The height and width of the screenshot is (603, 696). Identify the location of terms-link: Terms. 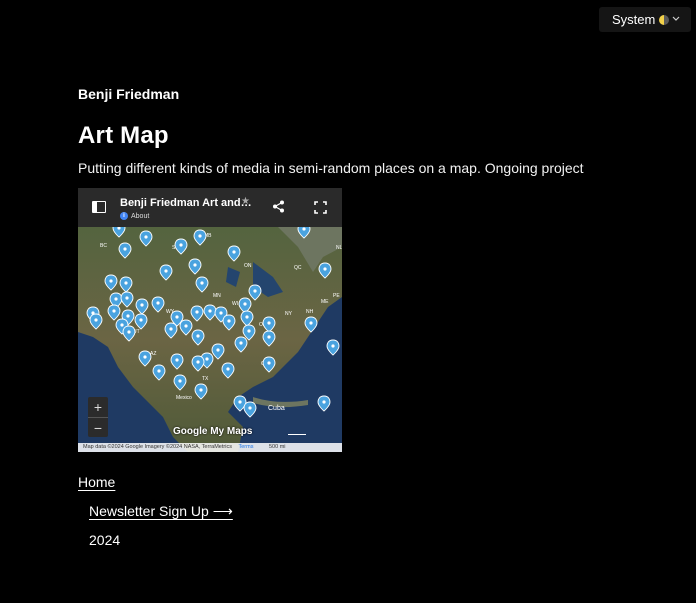
(245, 447).